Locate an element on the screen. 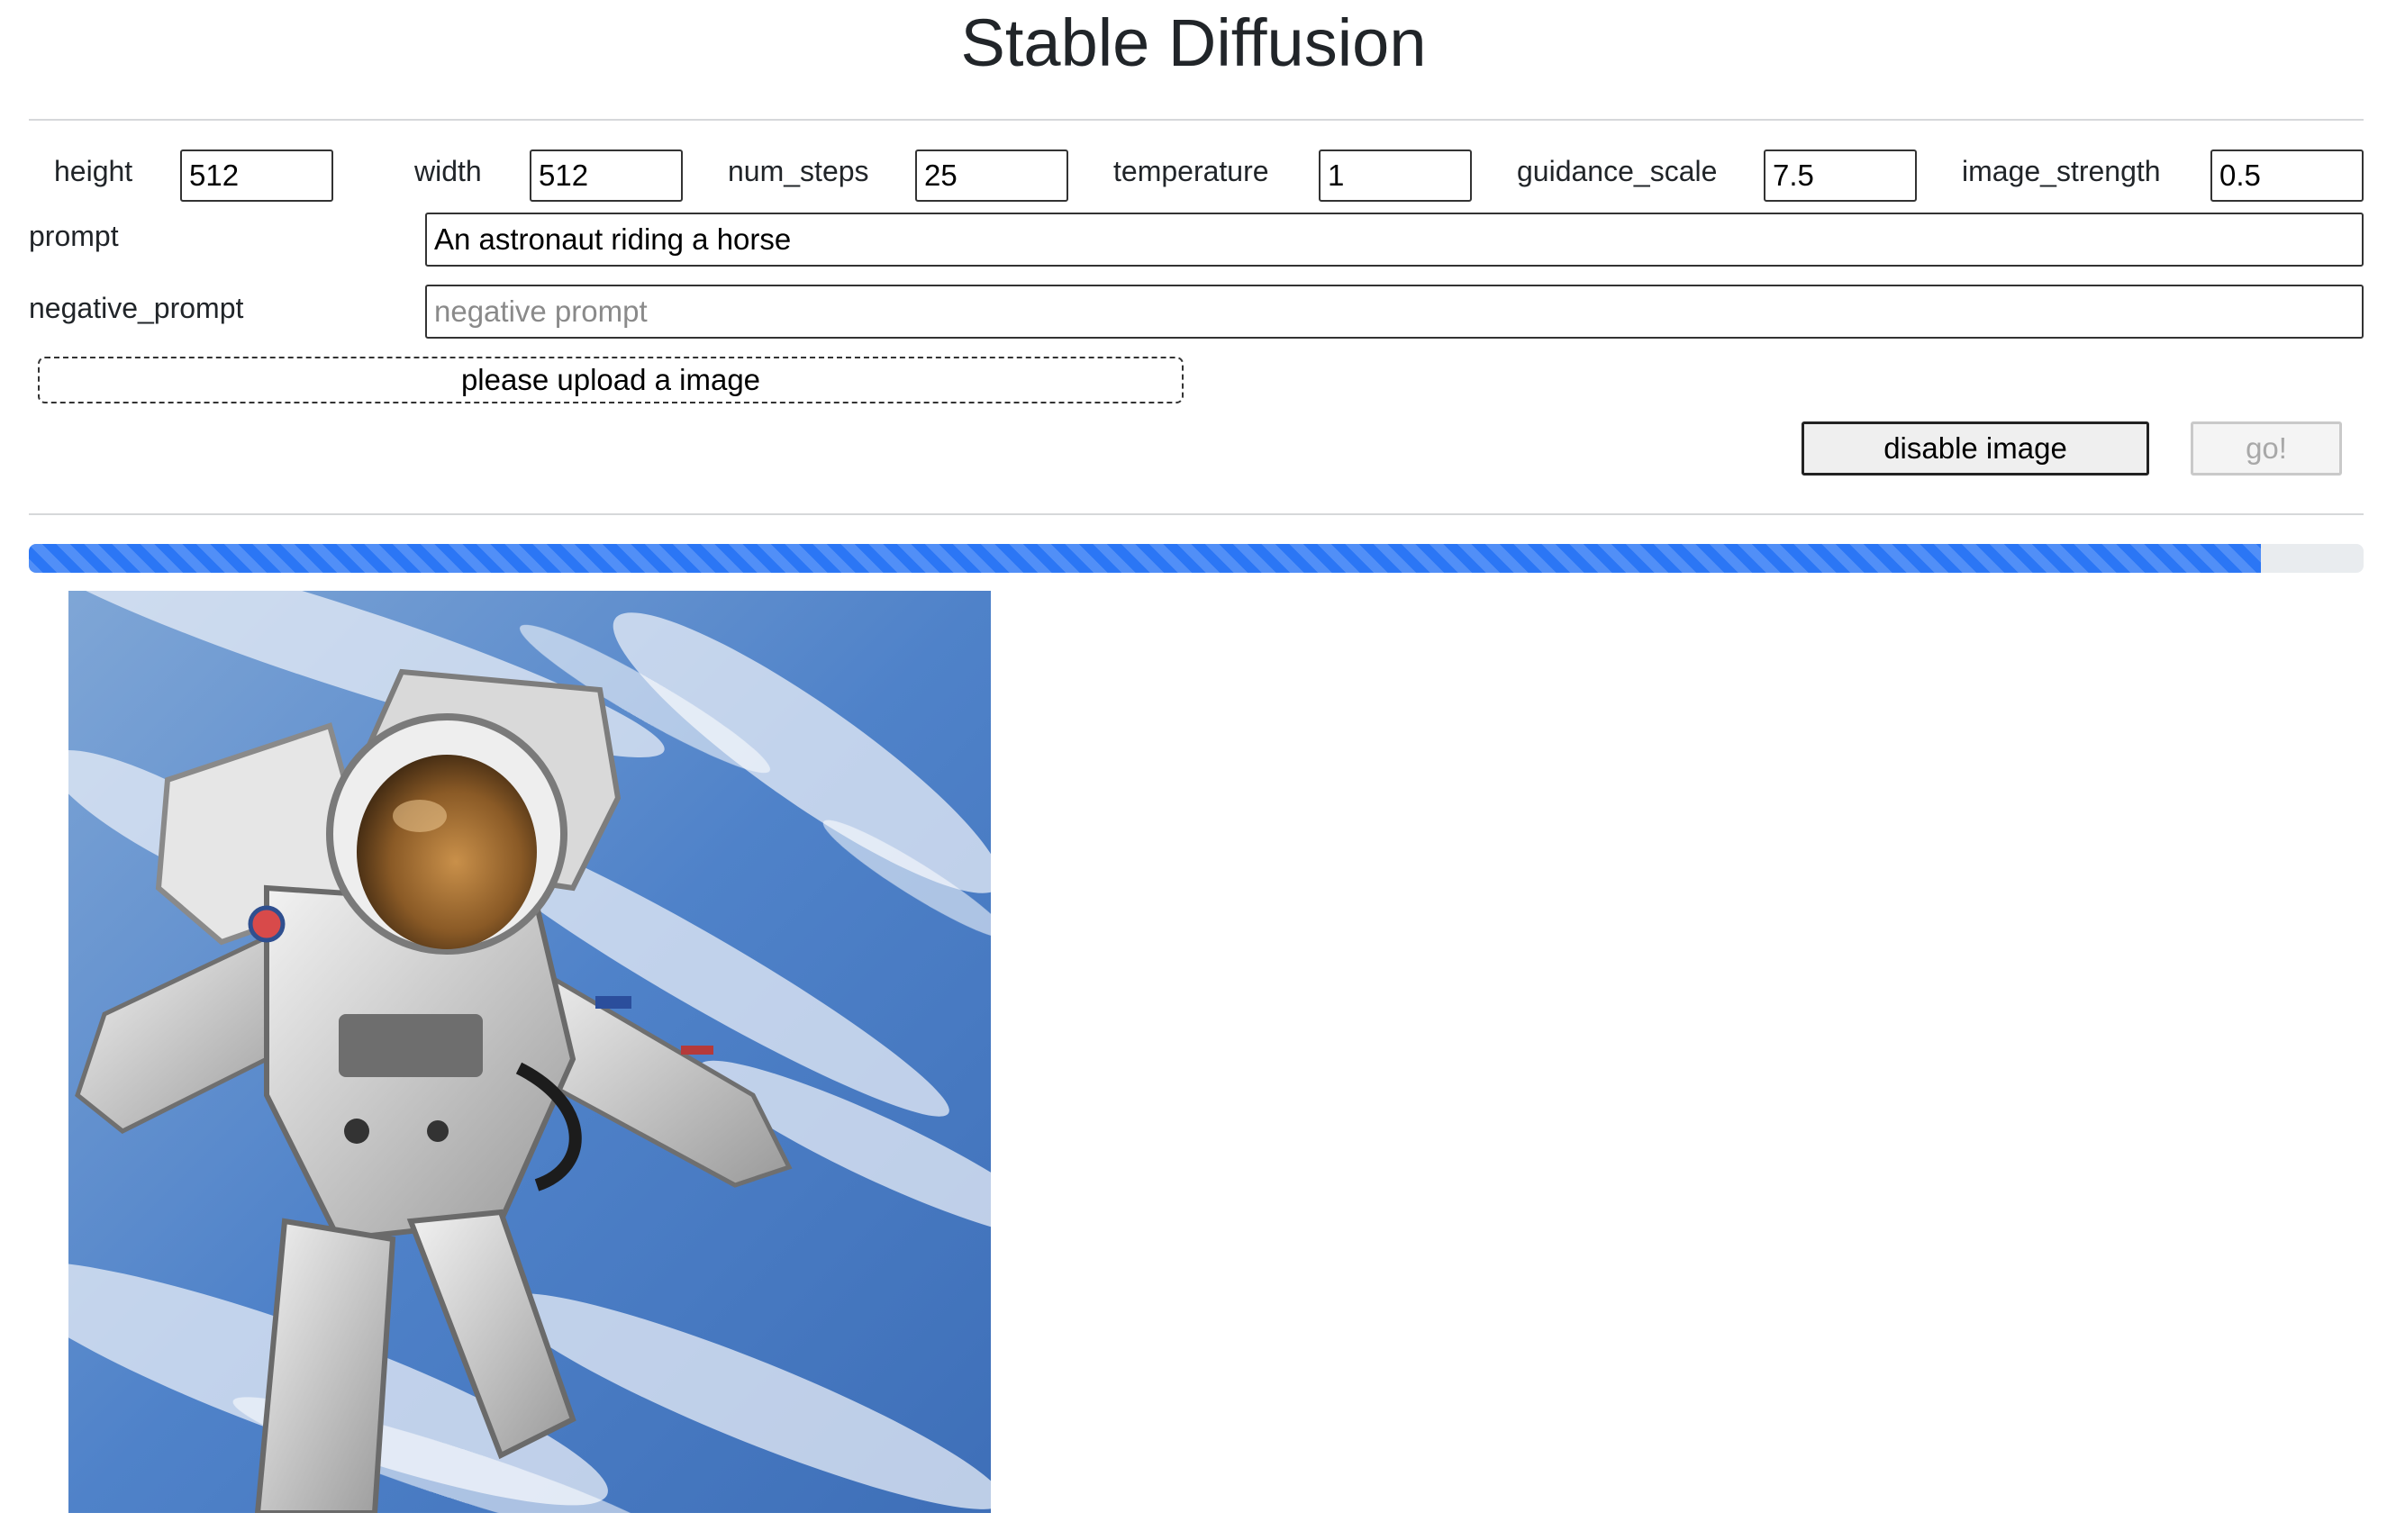  prompt-input is located at coordinates (1394, 240).